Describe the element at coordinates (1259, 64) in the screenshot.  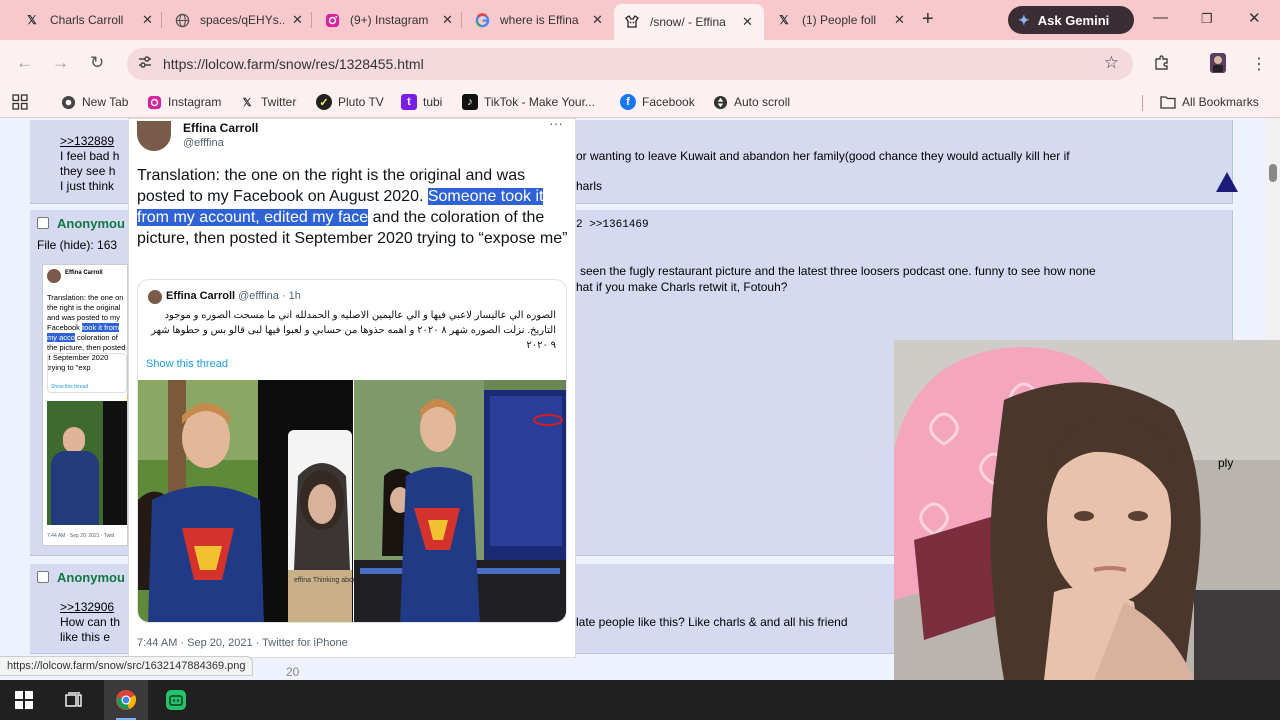
I see `kebab-menu-icon: ⋮` at that location.